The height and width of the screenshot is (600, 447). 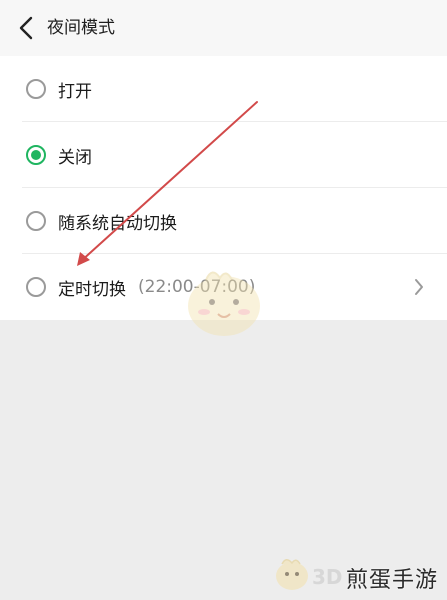 What do you see at coordinates (81, 28) in the screenshot?
I see `page-title: 夜间模式` at bounding box center [81, 28].